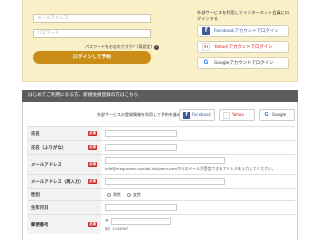 This screenshot has height=240, width=320. Describe the element at coordinates (226, 115) in the screenshot. I see `yahoo-icon` at that location.